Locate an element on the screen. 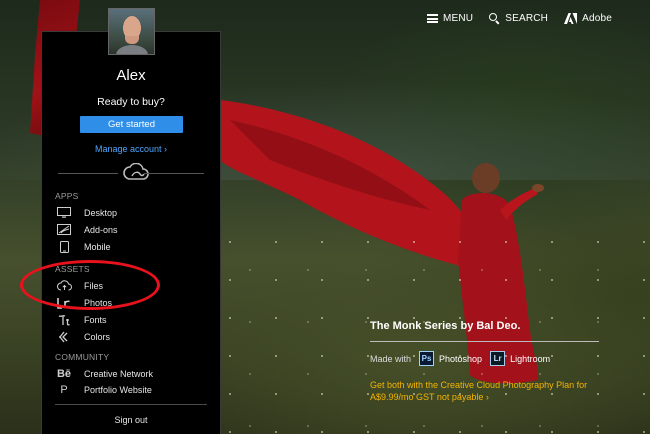 The width and height of the screenshot is (650, 434). nav-item-portfolio-website: P Portfolio Website is located at coordinates (104, 389).